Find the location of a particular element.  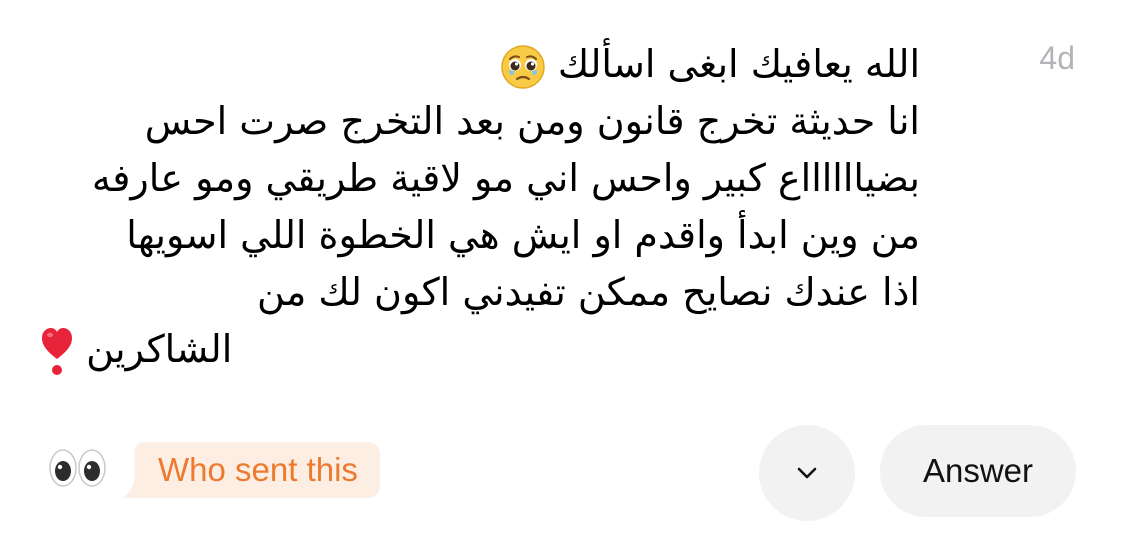

answer-label: Answer is located at coordinates (978, 470).